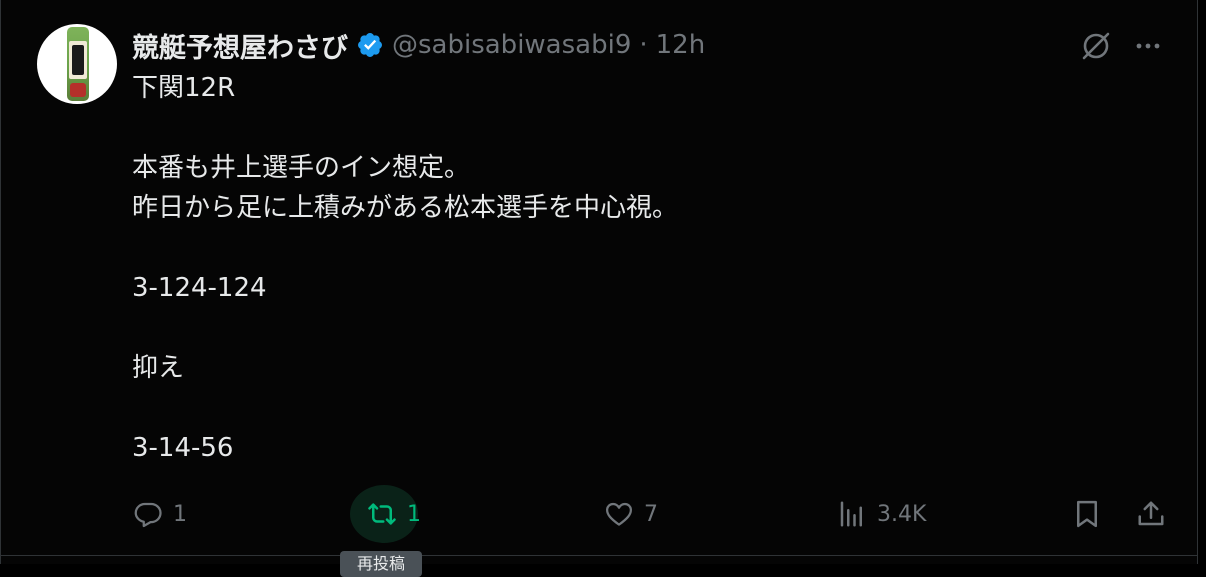 The height and width of the screenshot is (577, 1206). I want to click on post-time: 12h, so click(681, 45).